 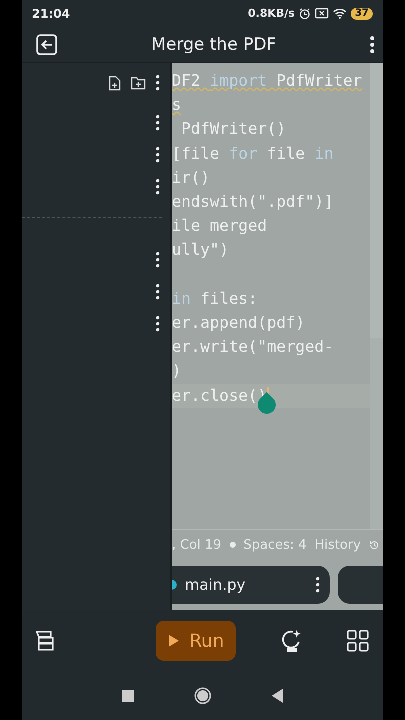 What do you see at coordinates (322, 13) in the screenshot?
I see `sim-icon` at bounding box center [322, 13].